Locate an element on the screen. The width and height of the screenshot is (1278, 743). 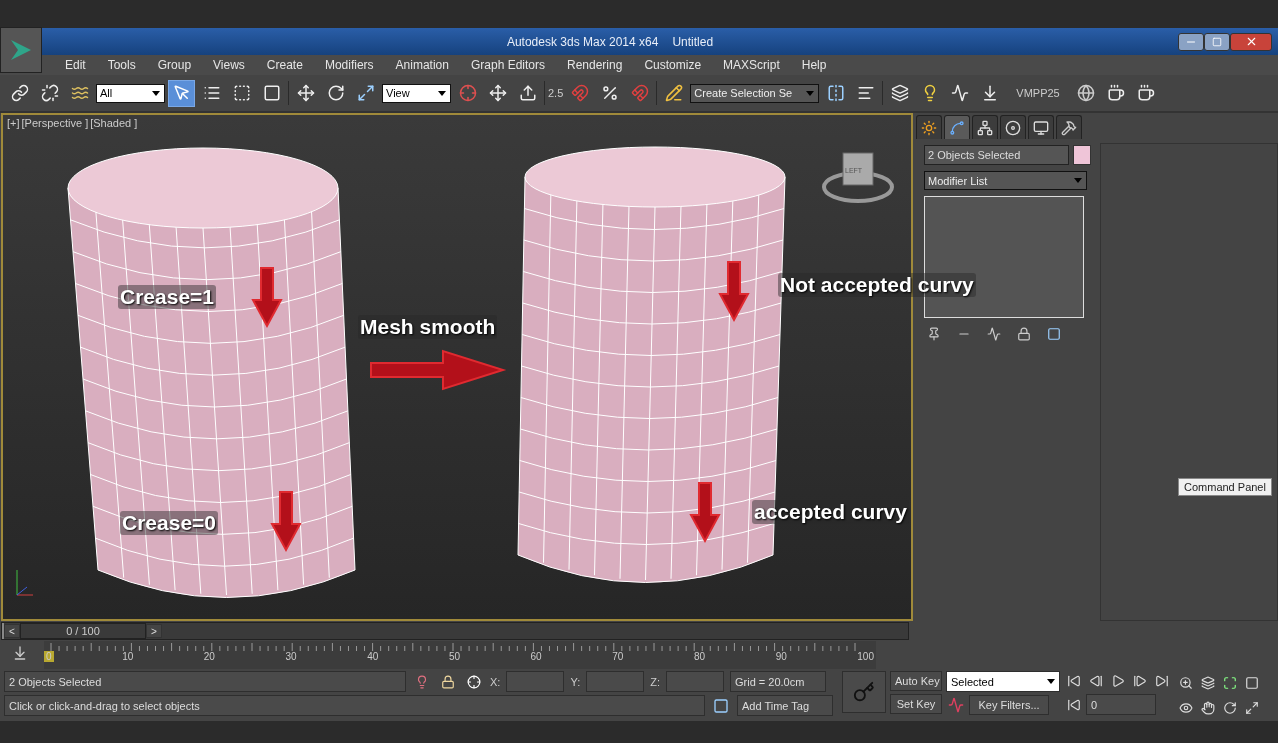
sun-icon is located at coordinates (929, 127).